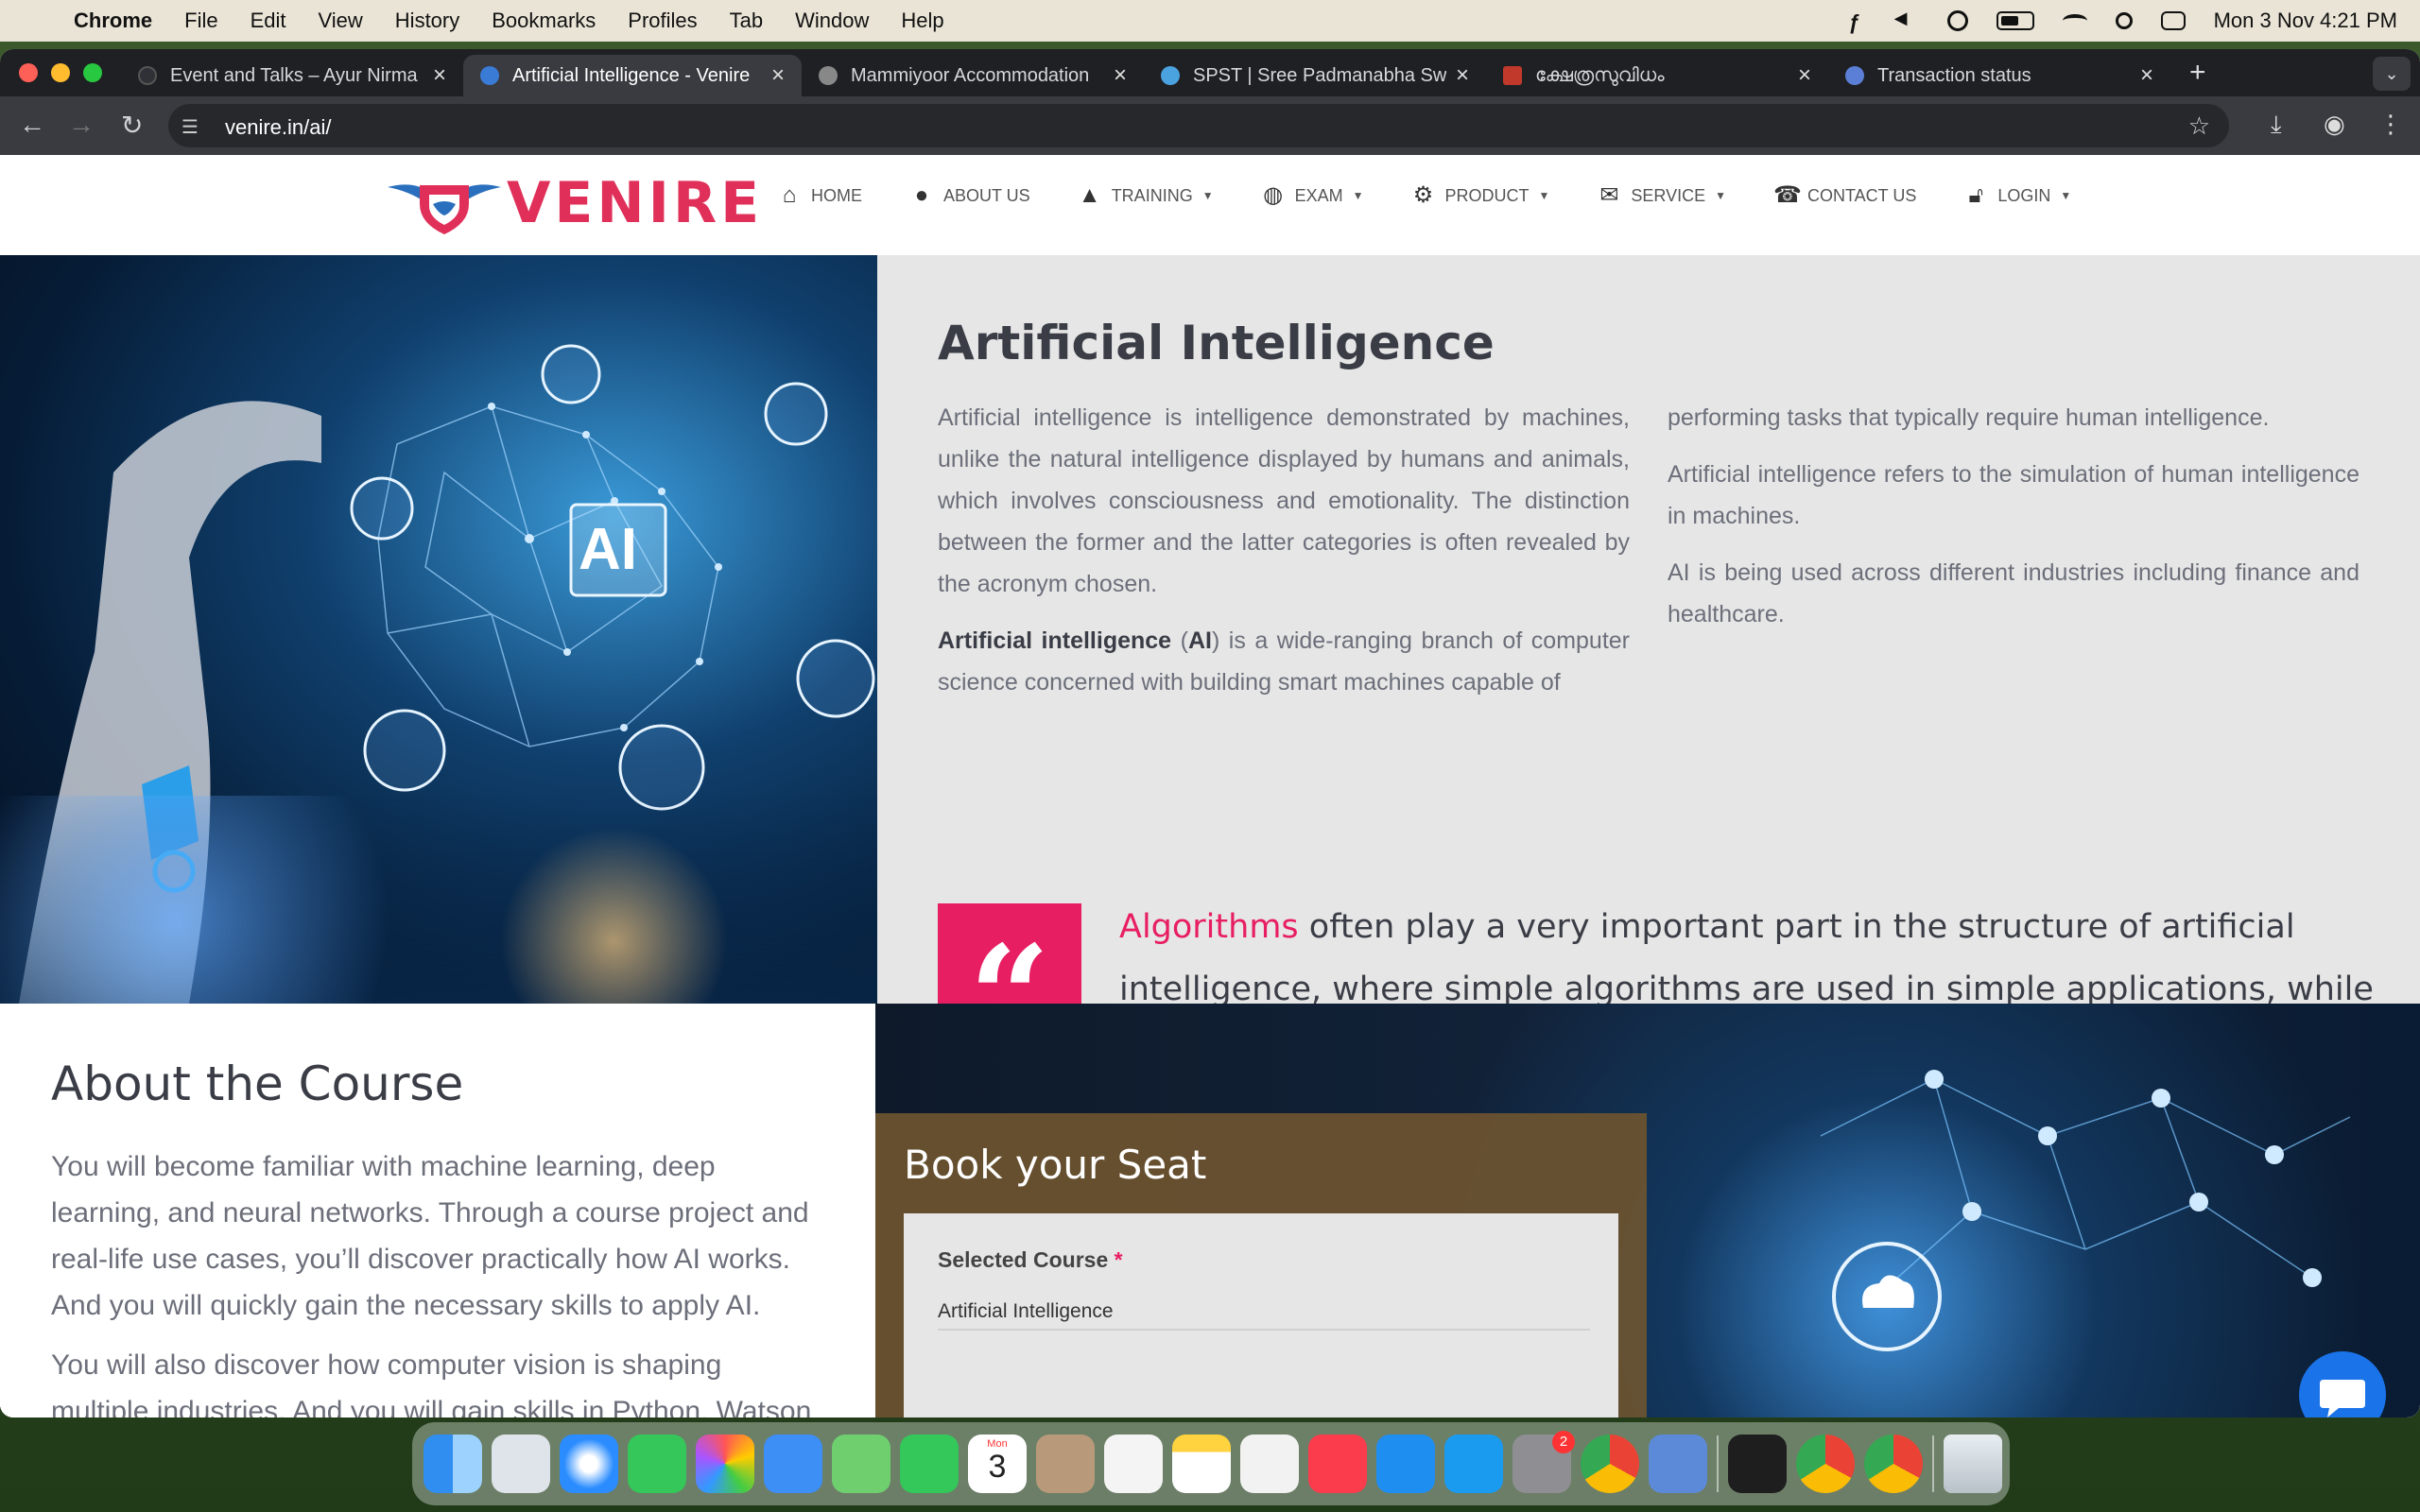 The width and height of the screenshot is (2420, 1512). What do you see at coordinates (575, 203) in the screenshot?
I see `venire-logo: VENIRE` at bounding box center [575, 203].